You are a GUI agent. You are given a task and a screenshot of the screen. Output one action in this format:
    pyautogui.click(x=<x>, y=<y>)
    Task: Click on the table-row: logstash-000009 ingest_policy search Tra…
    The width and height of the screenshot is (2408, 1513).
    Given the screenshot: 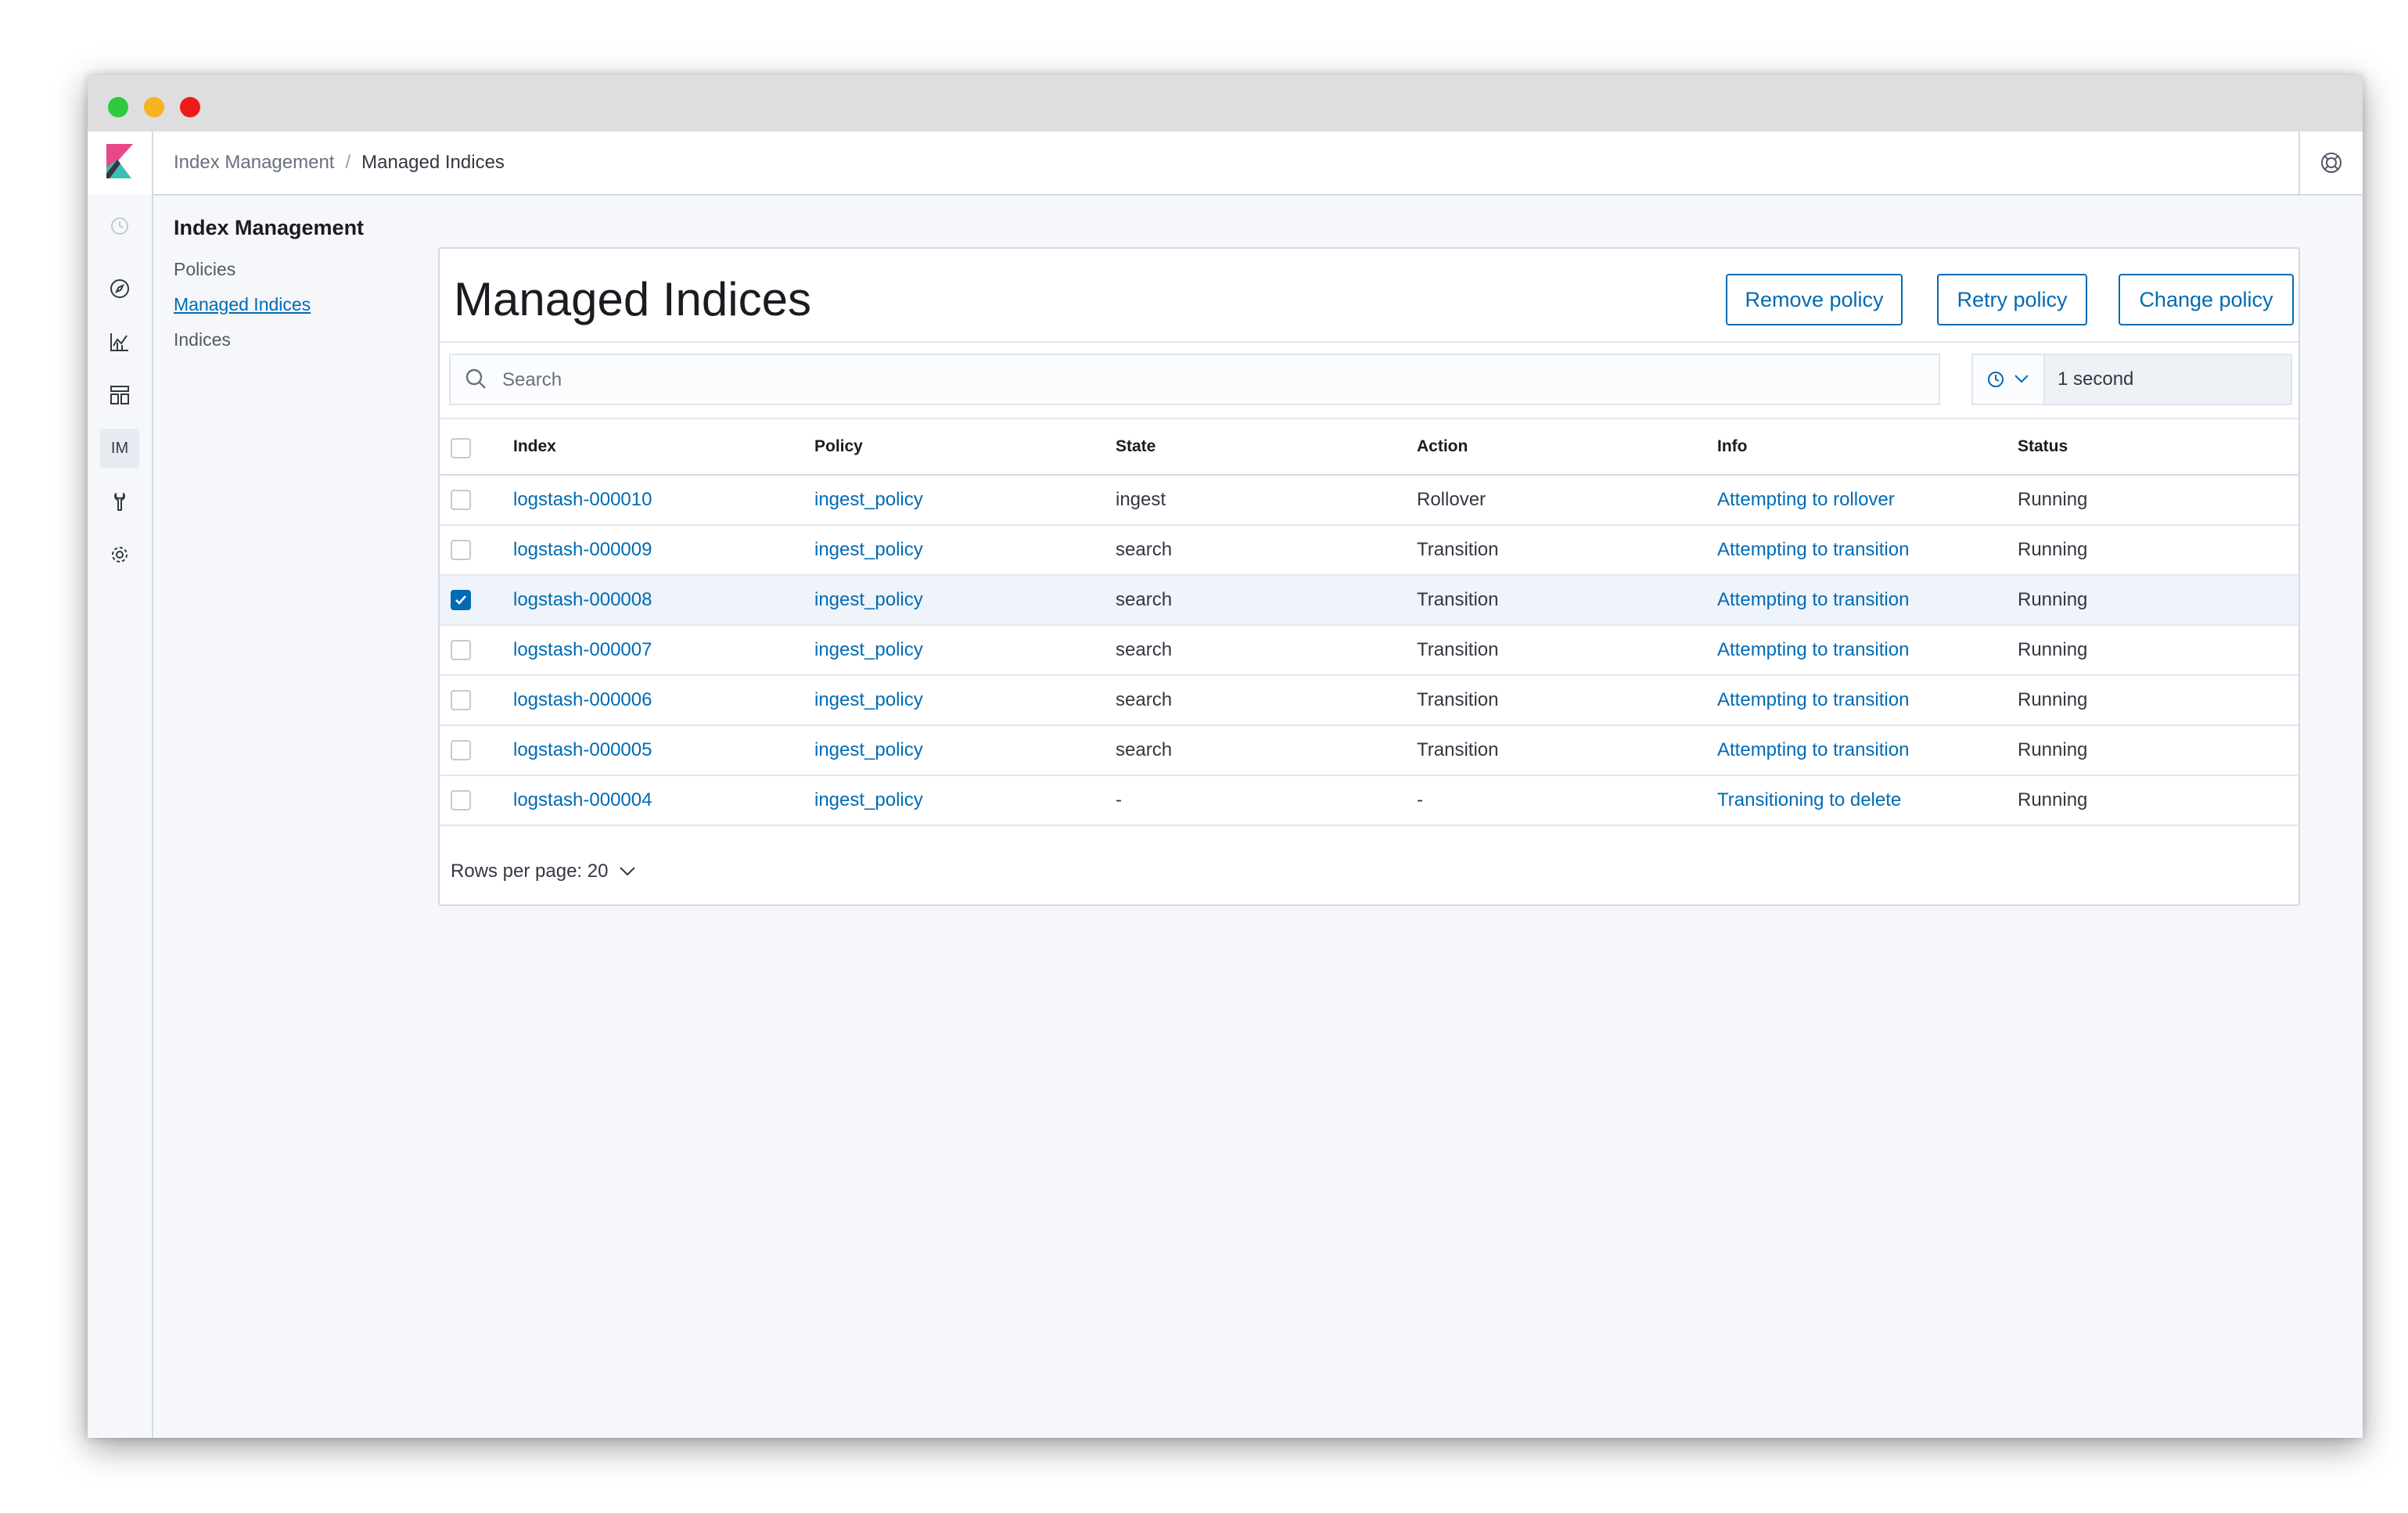 What is the action you would take?
    pyautogui.click(x=1369, y=551)
    